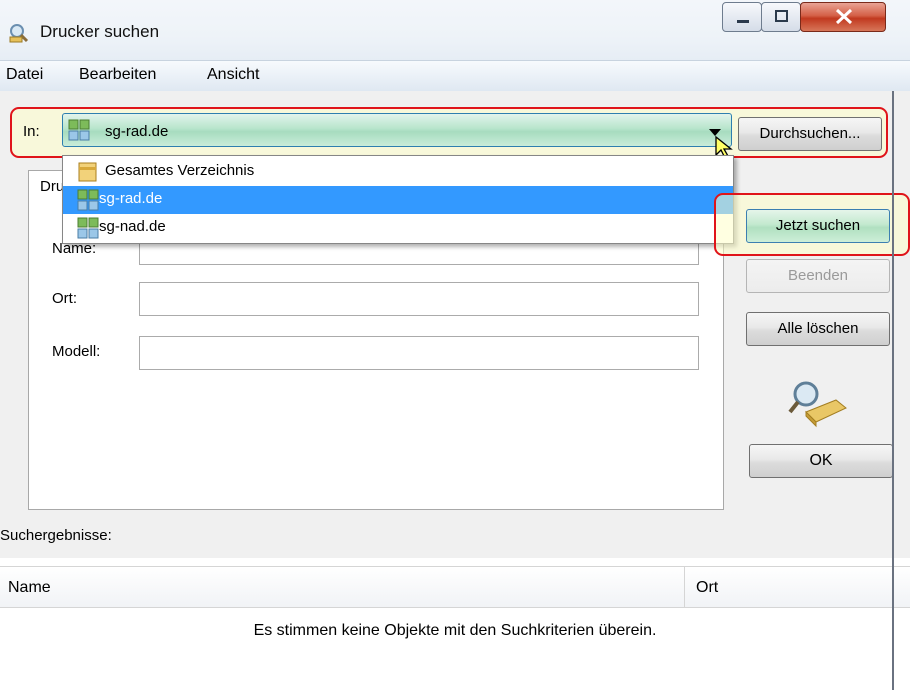 This screenshot has width=910, height=690. What do you see at coordinates (455, 587) in the screenshot?
I see `results-header: Name Ort` at bounding box center [455, 587].